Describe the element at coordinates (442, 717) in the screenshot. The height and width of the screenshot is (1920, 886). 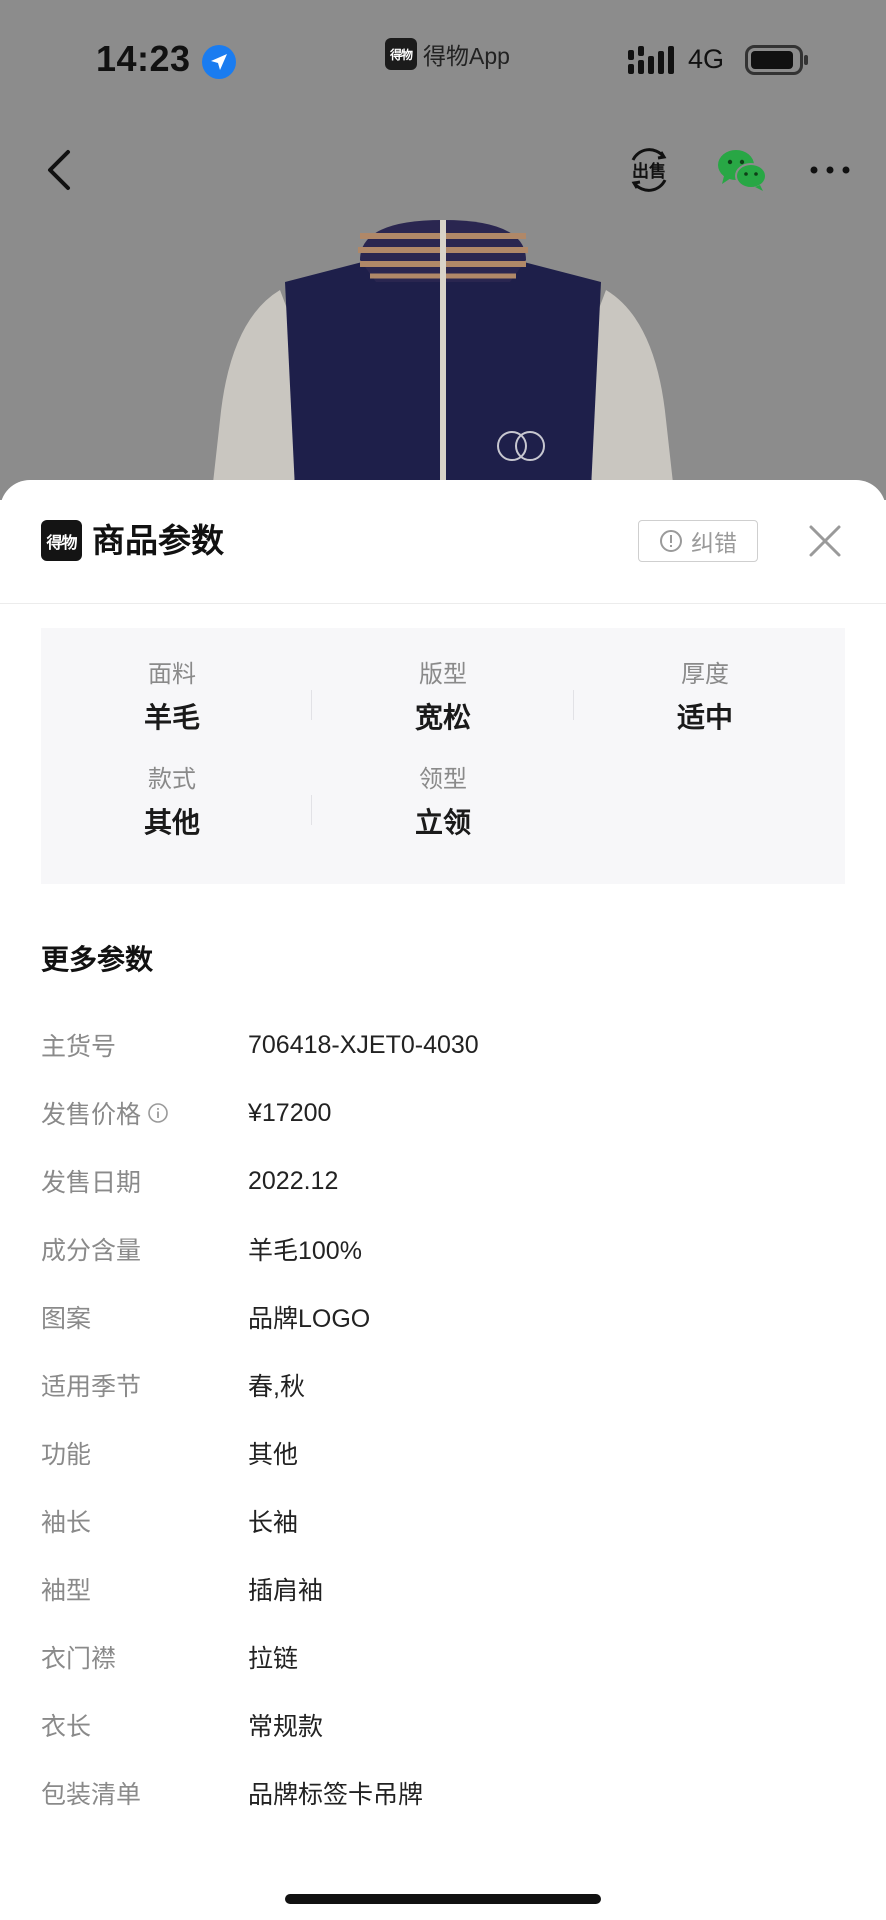
I see `key-param-value: 宽松` at that location.